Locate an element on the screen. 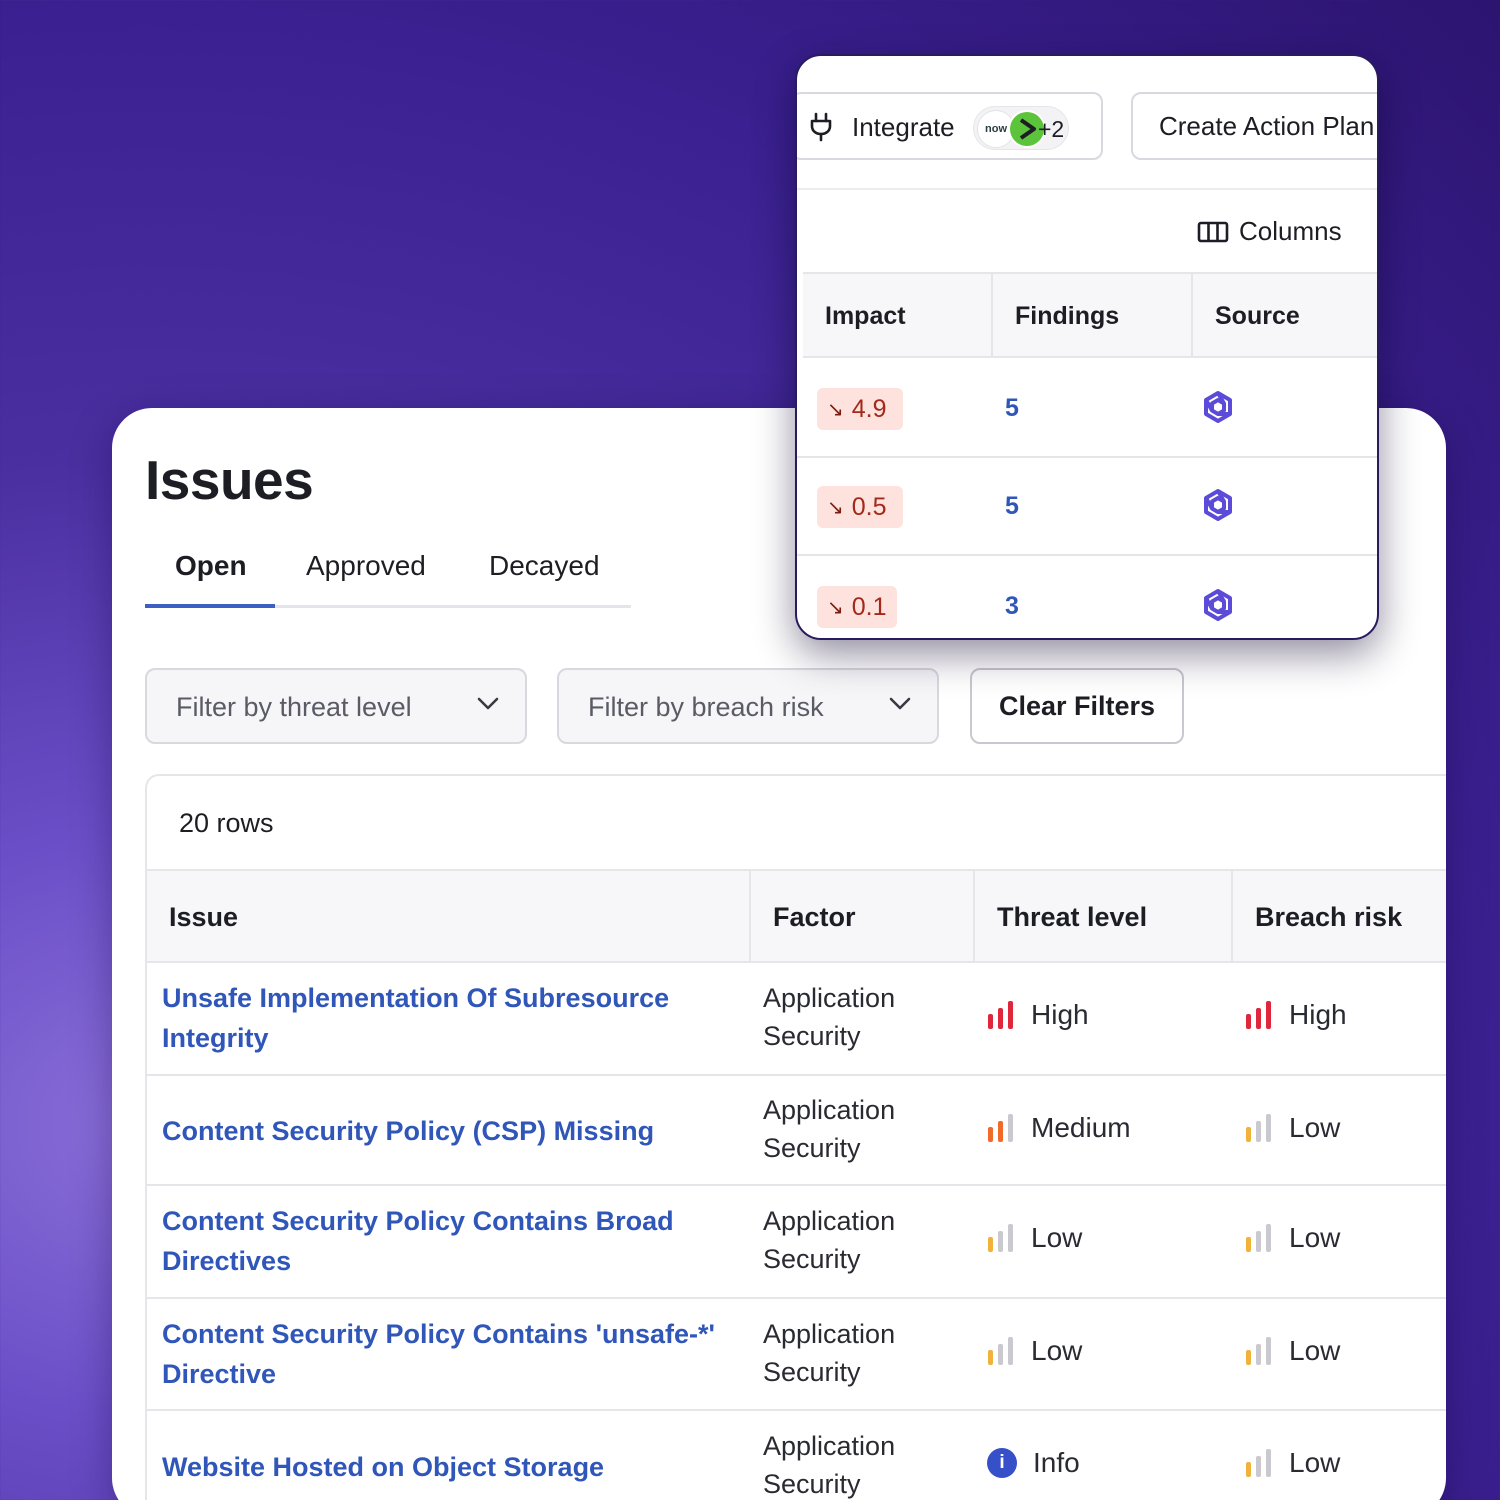 The height and width of the screenshot is (1500, 1500). tab-bar: Open Approved Decayed is located at coordinates (388, 573).